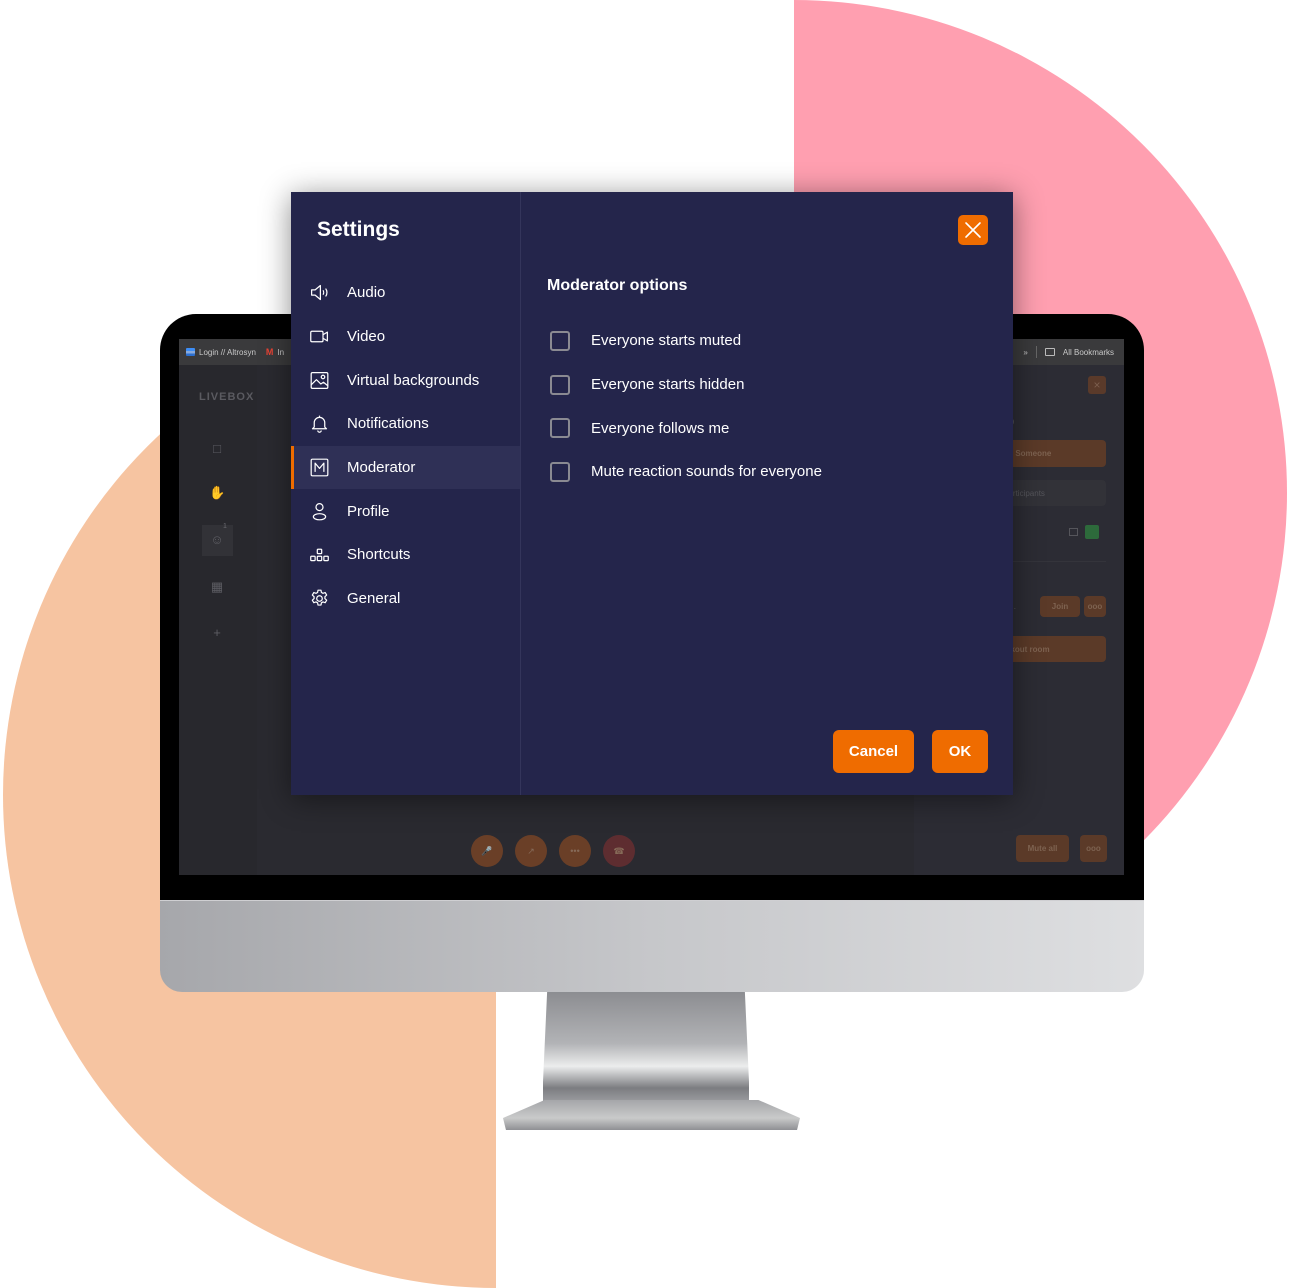 The width and height of the screenshot is (1291, 1288). What do you see at coordinates (873, 751) in the screenshot?
I see `cancel-button: Cancel` at bounding box center [873, 751].